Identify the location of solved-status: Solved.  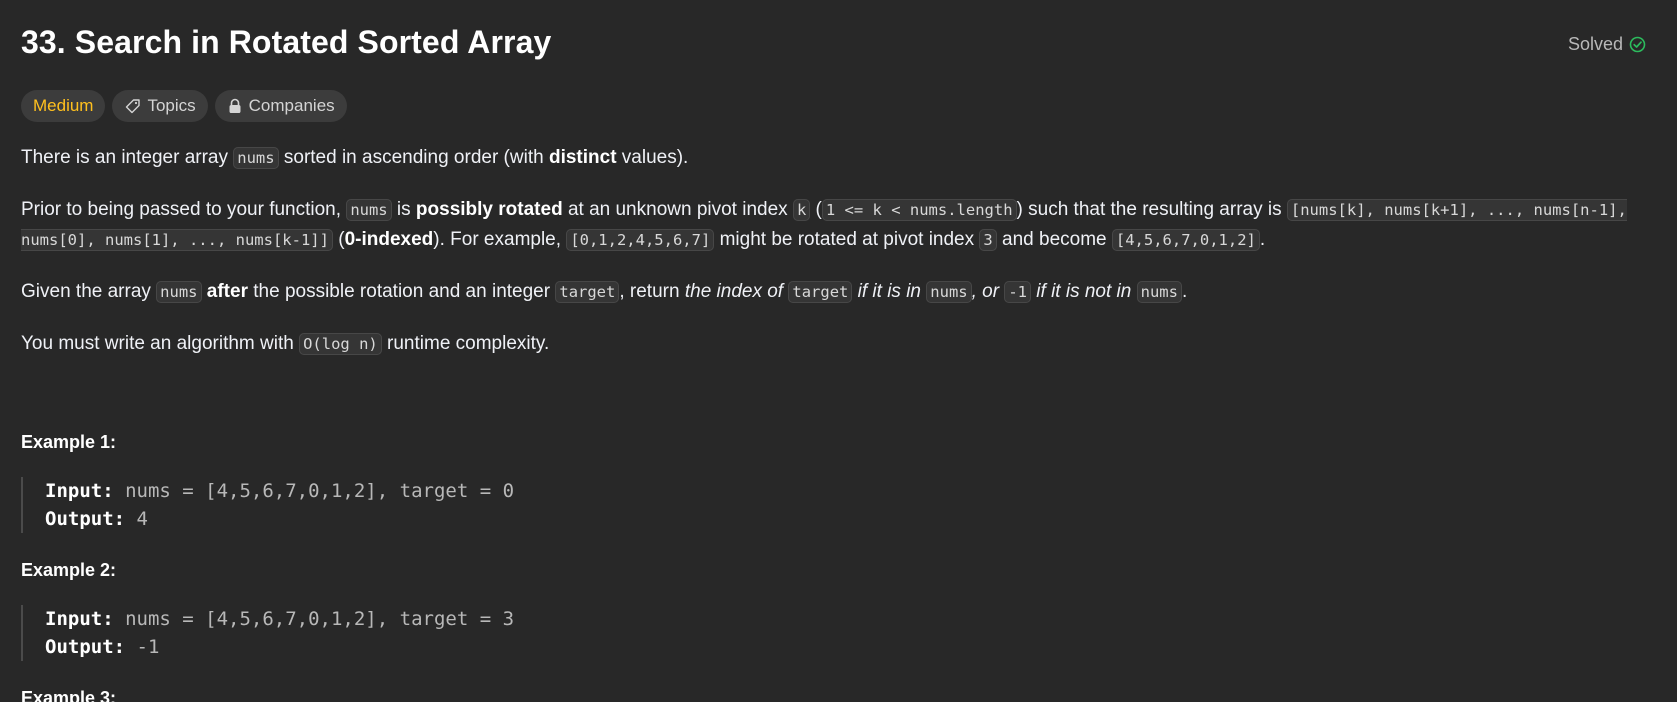
(1607, 44).